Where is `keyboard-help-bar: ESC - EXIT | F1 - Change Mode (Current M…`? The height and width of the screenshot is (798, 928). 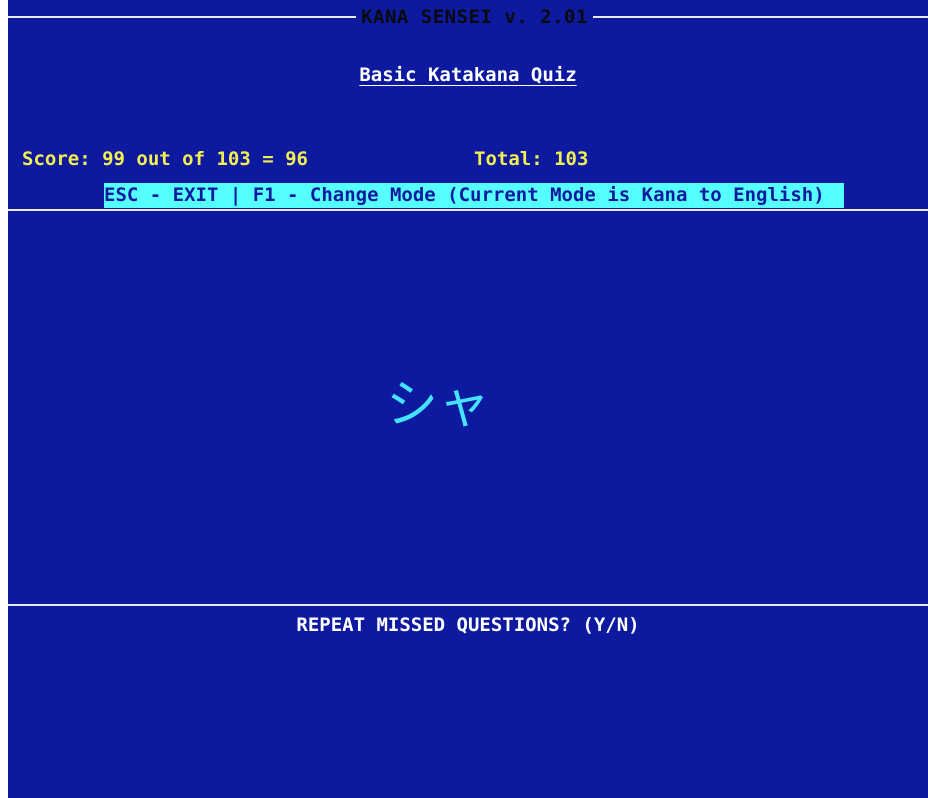 keyboard-help-bar: ESC - EXIT | F1 - Change Mode (Current M… is located at coordinates (474, 195).